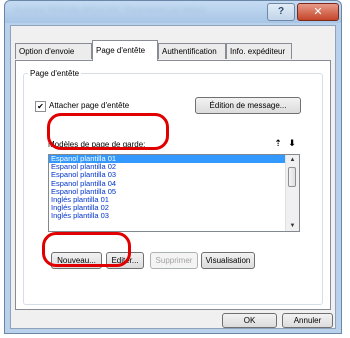  I want to click on ok-button: OK, so click(249, 320).